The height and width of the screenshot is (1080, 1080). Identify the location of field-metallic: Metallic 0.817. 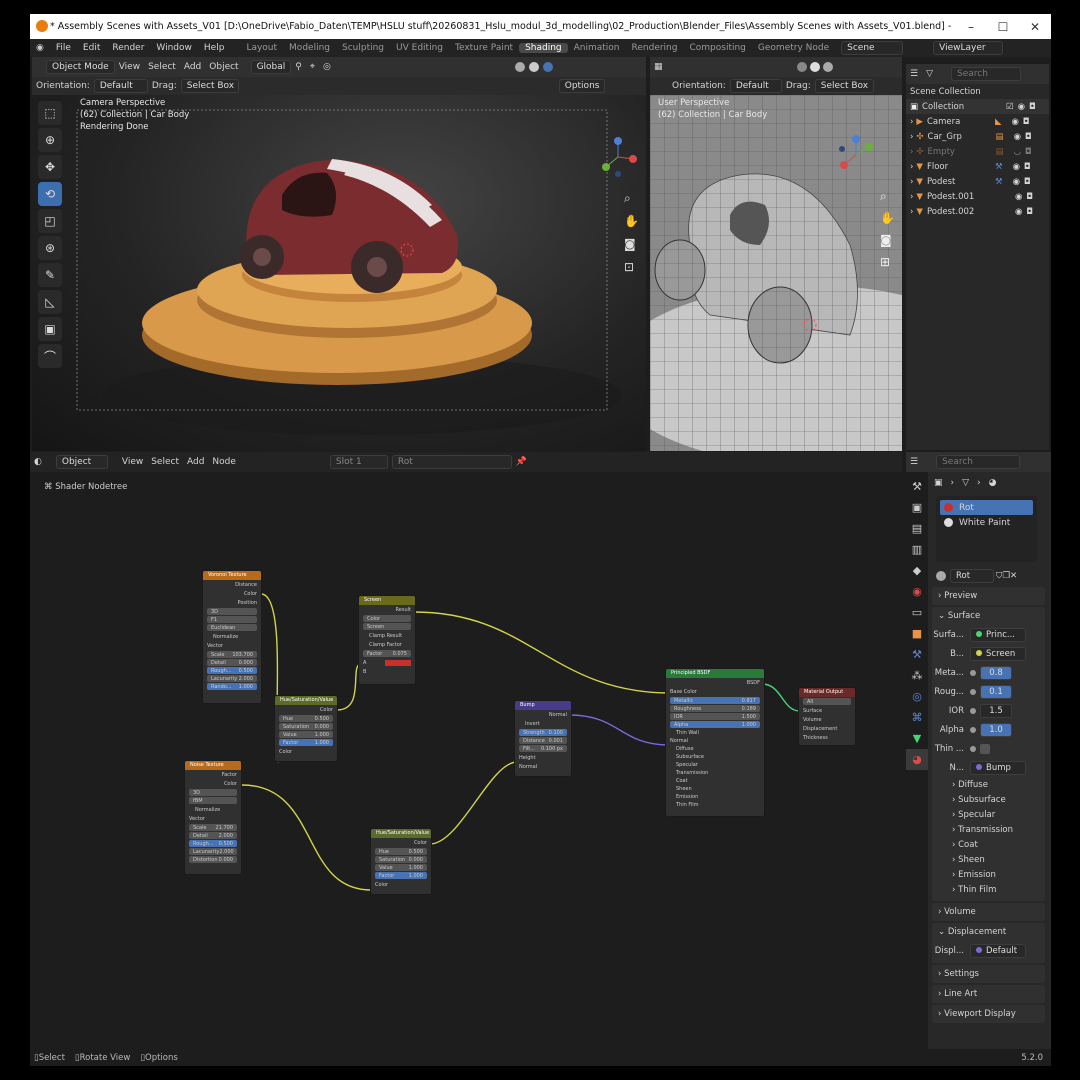
(715, 700).